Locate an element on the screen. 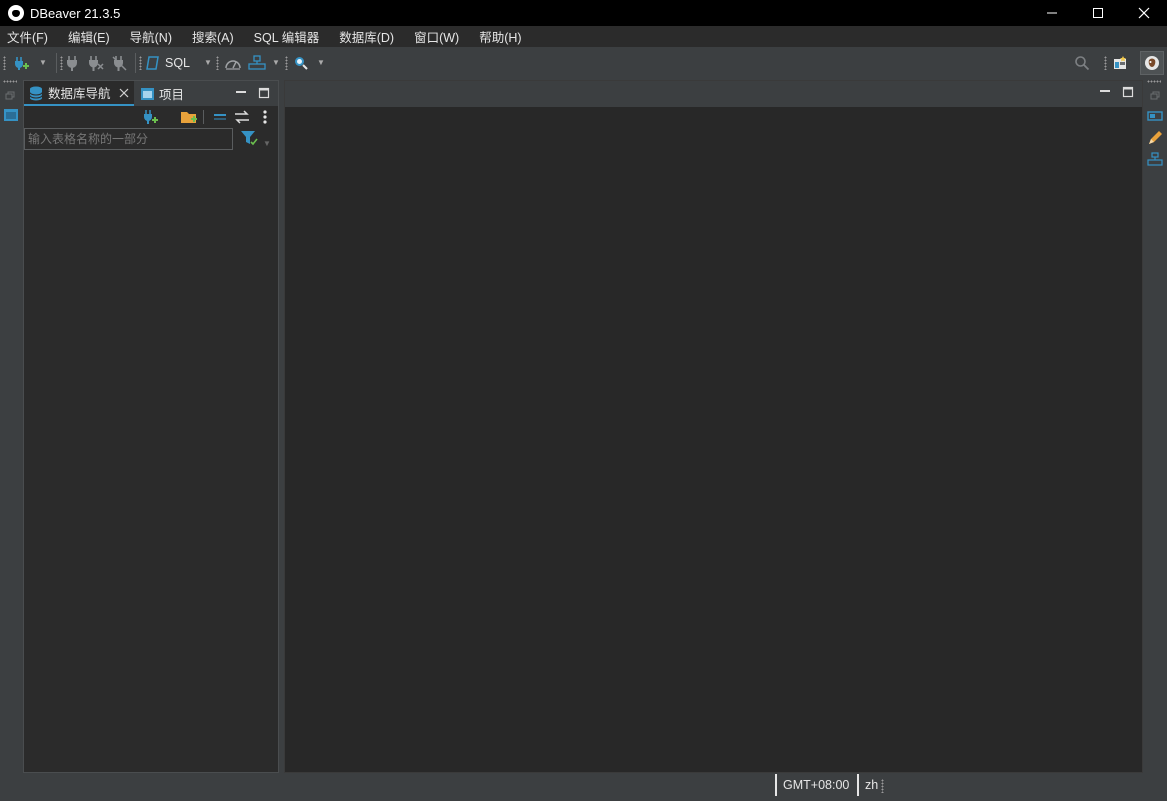 Image resolution: width=1167 pixels, height=801 pixels. outline-view-button is located at coordinates (1155, 160).